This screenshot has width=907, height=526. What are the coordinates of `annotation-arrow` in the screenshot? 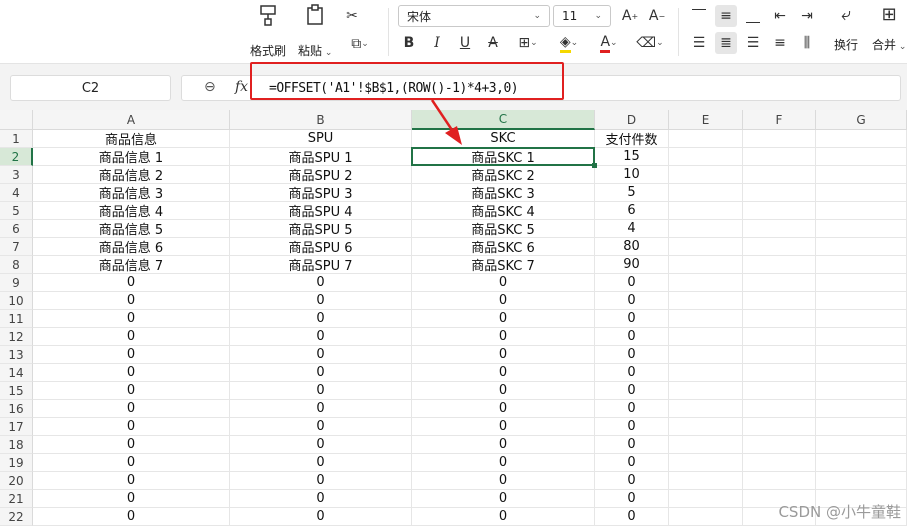 It's located at (446, 122).